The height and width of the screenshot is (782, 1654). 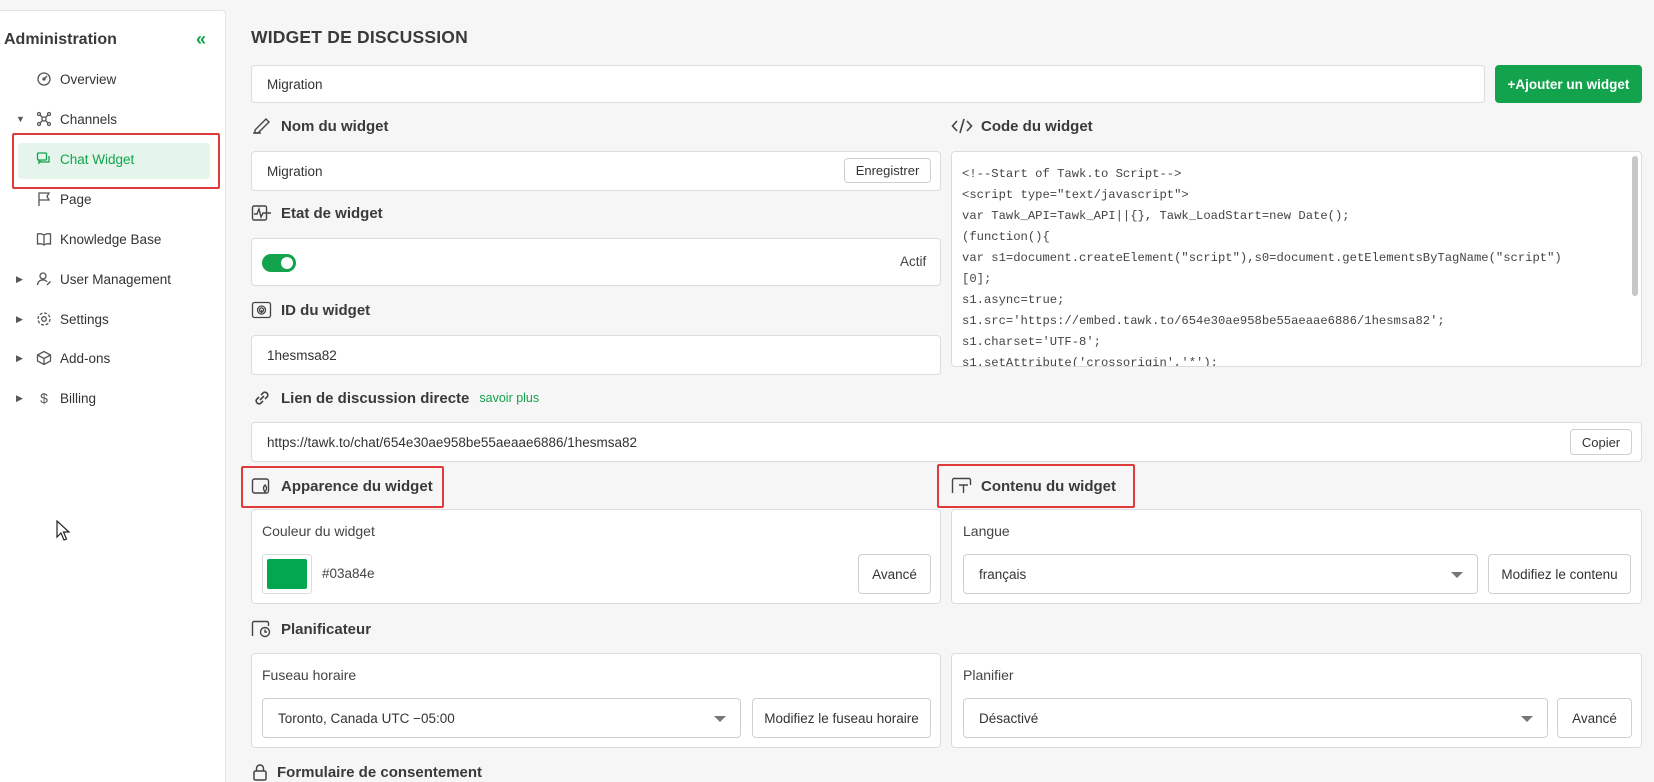 What do you see at coordinates (1037, 126) in the screenshot?
I see `section-title: Code du widget` at bounding box center [1037, 126].